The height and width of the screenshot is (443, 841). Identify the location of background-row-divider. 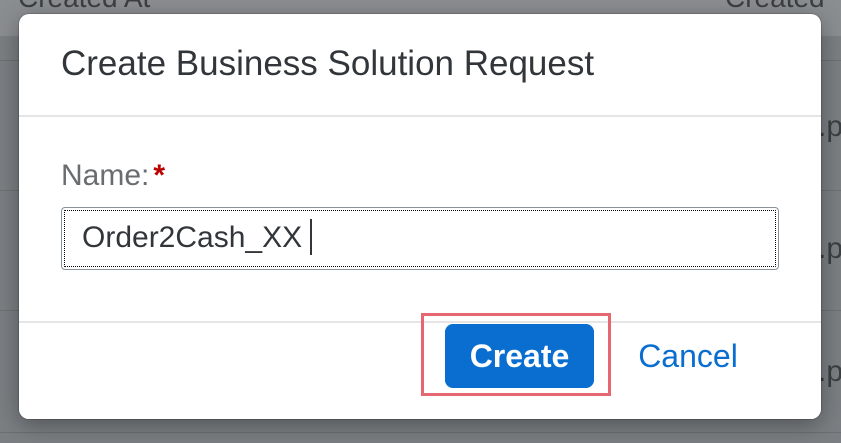
(420, 432).